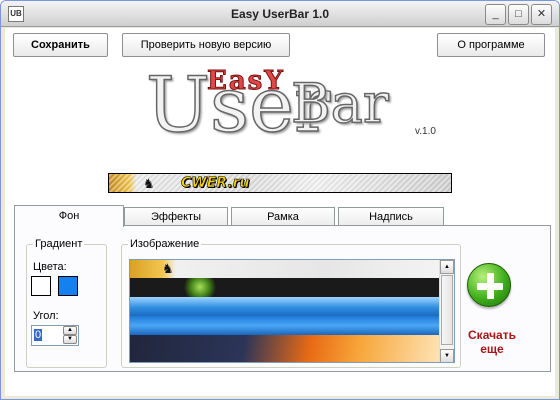  What do you see at coordinates (69, 216) in the screenshot?
I see `tab-background: Фон` at bounding box center [69, 216].